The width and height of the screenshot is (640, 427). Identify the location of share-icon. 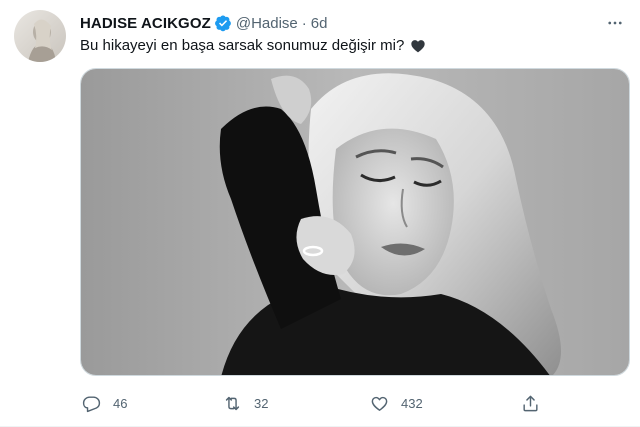
(530, 403).